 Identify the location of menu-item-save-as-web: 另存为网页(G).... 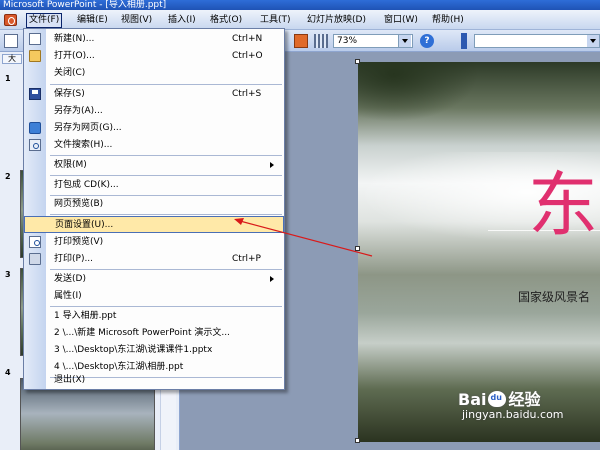
(154, 128).